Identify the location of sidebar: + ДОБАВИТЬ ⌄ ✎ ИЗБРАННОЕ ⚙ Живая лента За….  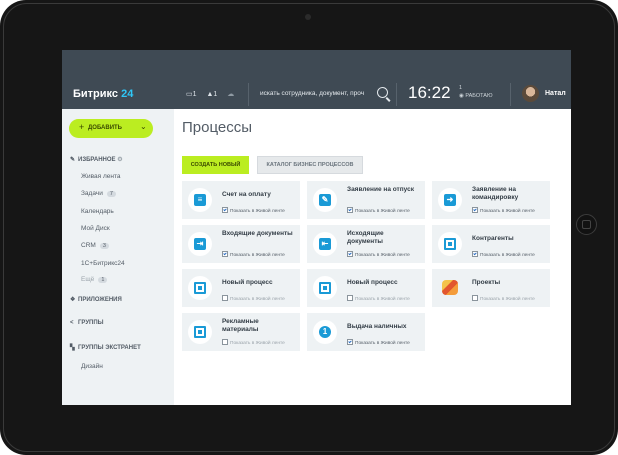
(118, 257).